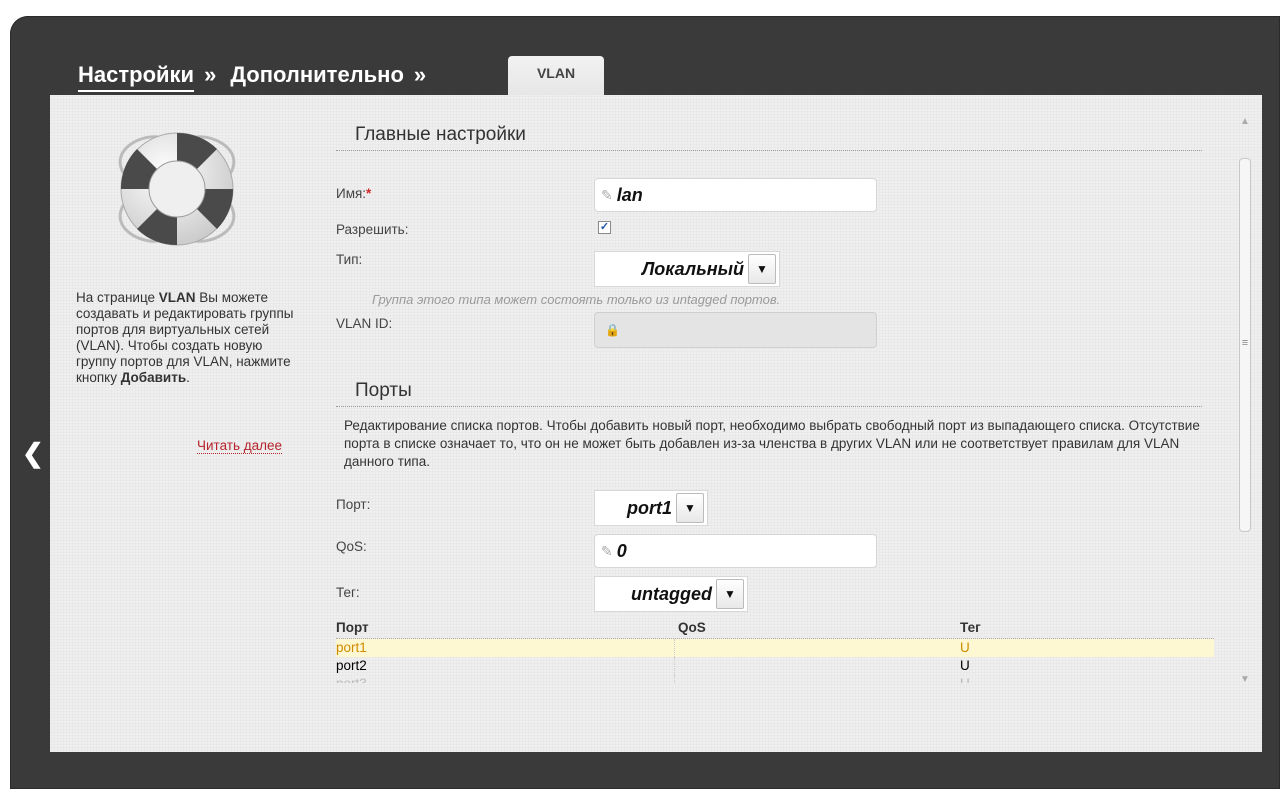 Image resolution: width=1280 pixels, height=789 pixels. I want to click on section-title-main: Главные настройки, so click(769, 137).